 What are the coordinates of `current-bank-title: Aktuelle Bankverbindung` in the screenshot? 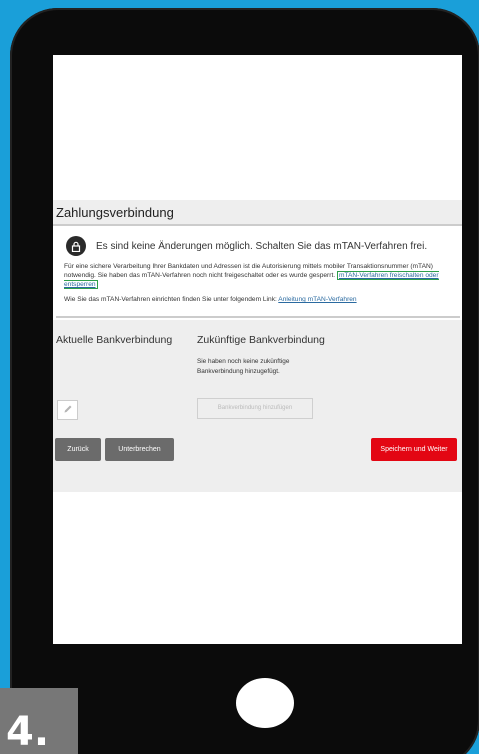 It's located at (114, 340).